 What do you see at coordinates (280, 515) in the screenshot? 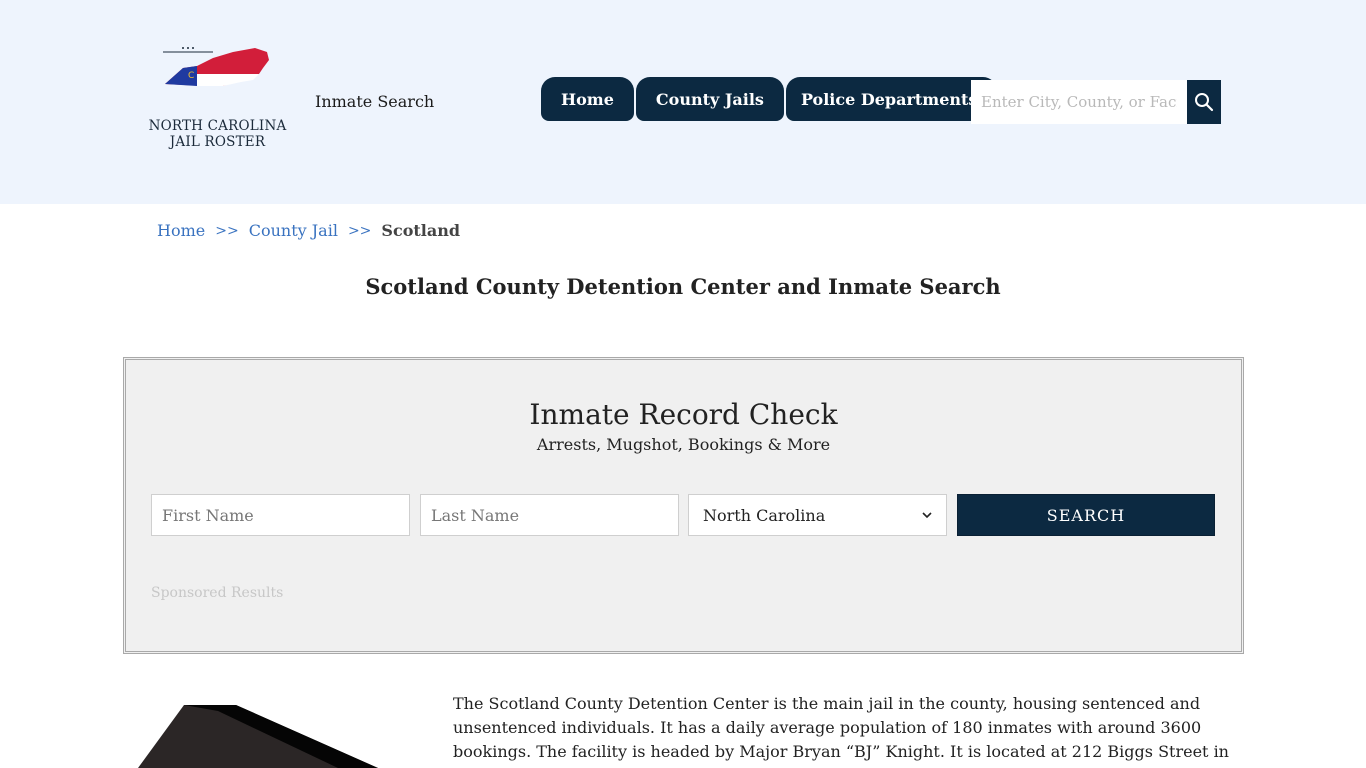
I see `first-name-input` at bounding box center [280, 515].